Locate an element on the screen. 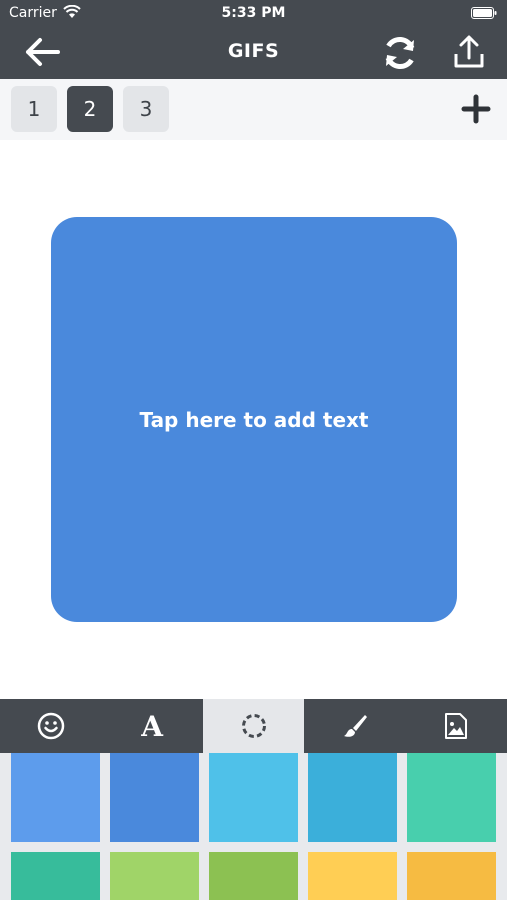 The image size is (507, 900). page-title: GIFS is located at coordinates (253, 51).